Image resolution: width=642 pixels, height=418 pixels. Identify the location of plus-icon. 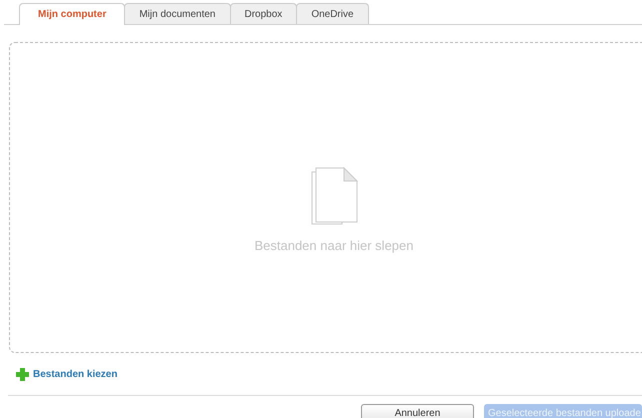
(22, 374).